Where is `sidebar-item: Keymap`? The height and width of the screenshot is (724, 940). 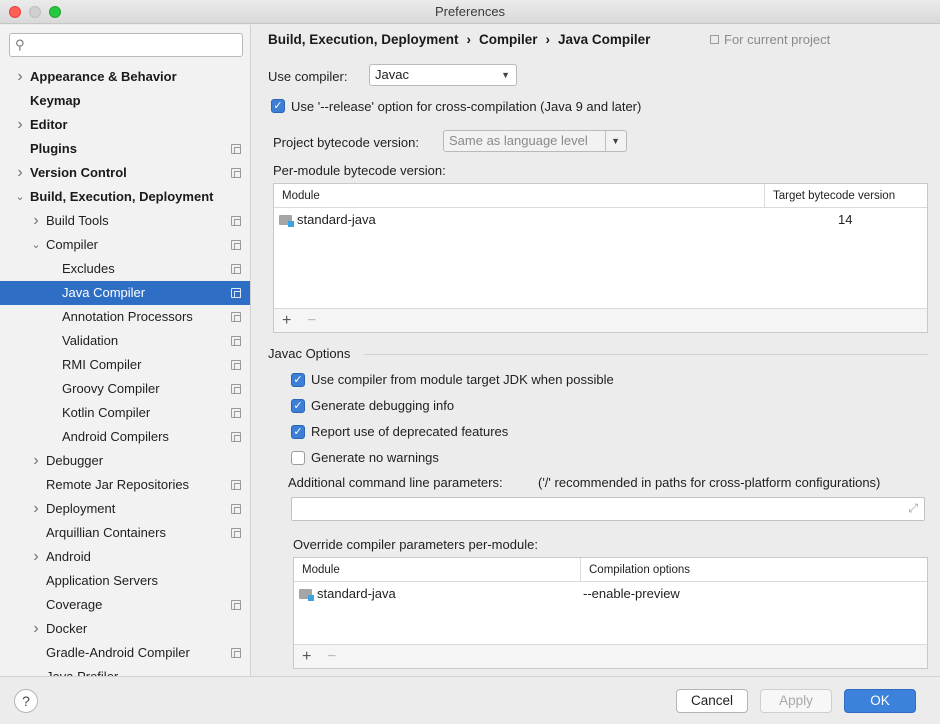 sidebar-item: Keymap is located at coordinates (125, 101).